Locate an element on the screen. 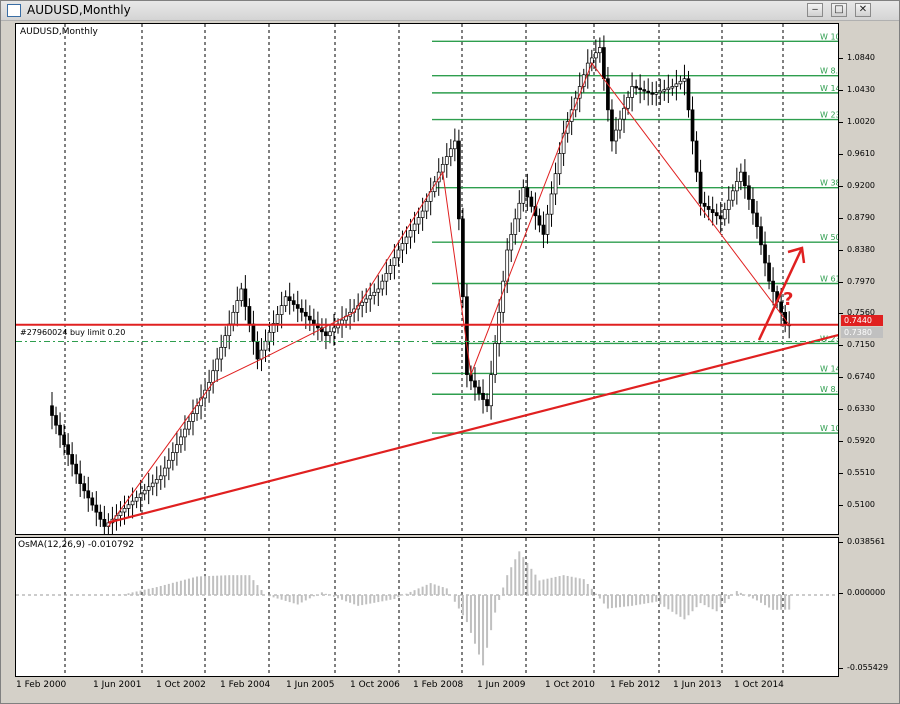 The height and width of the screenshot is (704, 900). close-button: ✕ is located at coordinates (863, 10).